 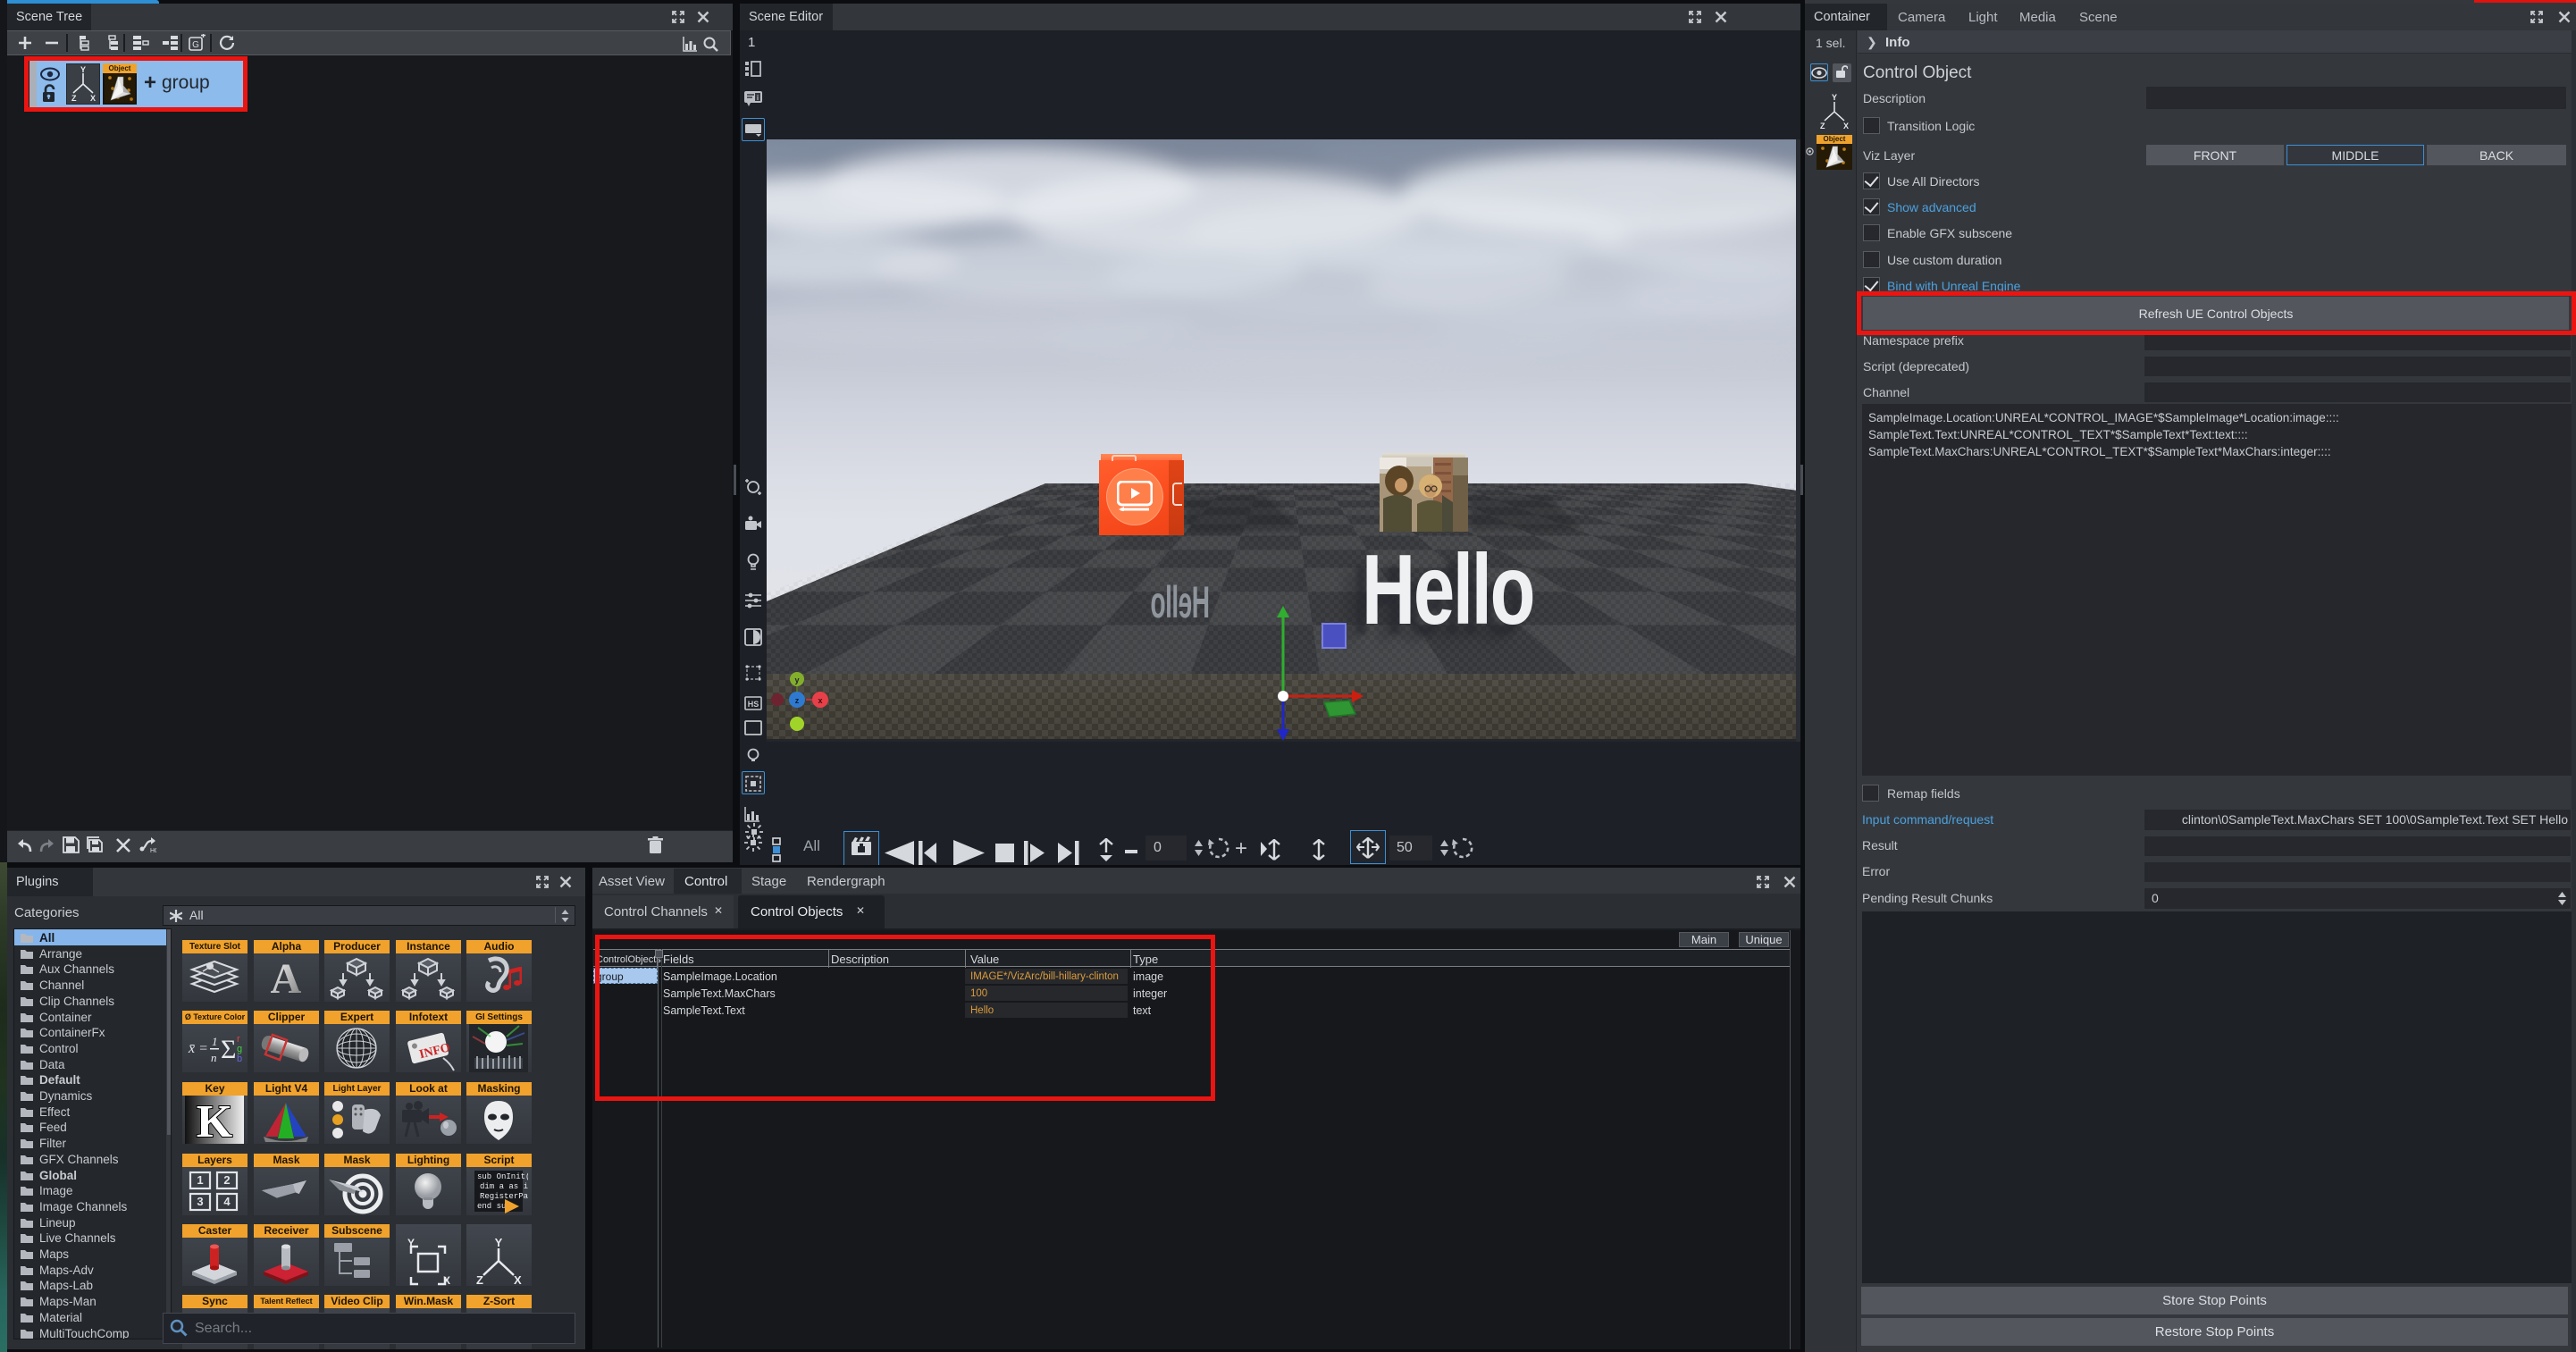 What do you see at coordinates (753, 704) in the screenshot?
I see `svg-text: HS` at bounding box center [753, 704].